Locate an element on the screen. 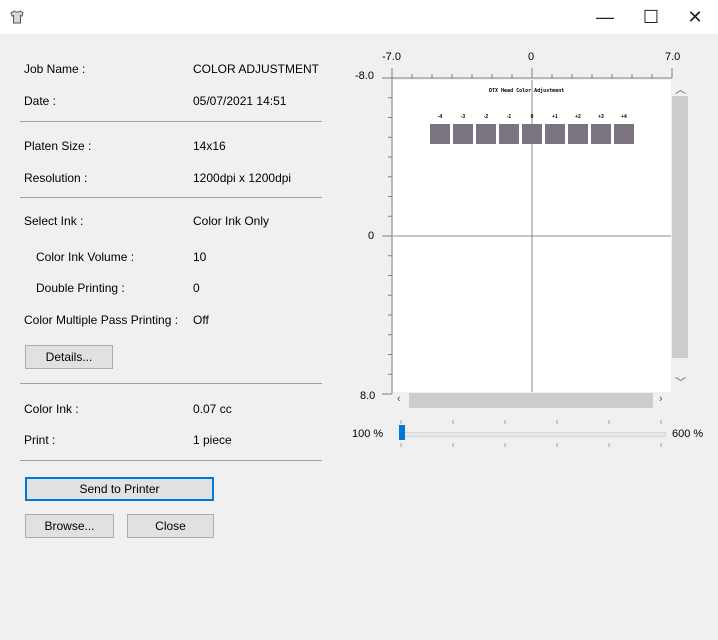  swatch-label: +3 is located at coordinates (601, 117).